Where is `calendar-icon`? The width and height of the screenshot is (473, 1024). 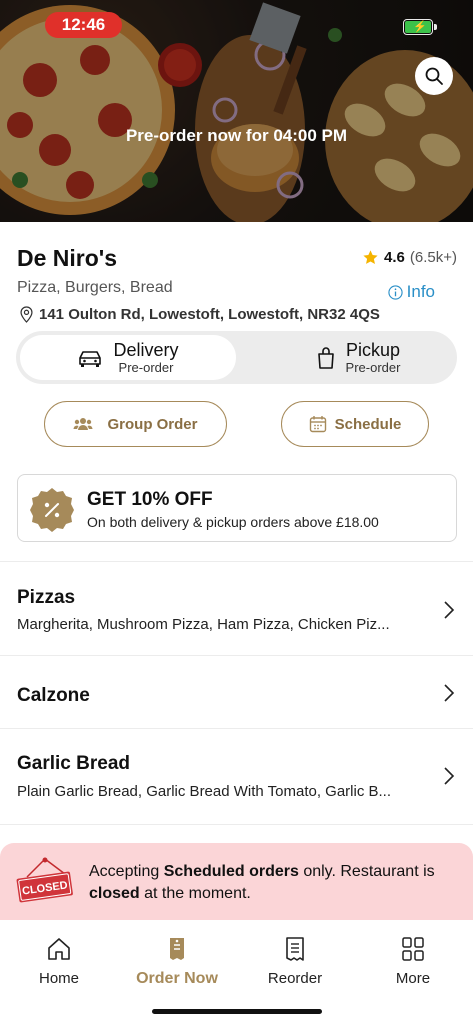
calendar-icon is located at coordinates (317, 424).